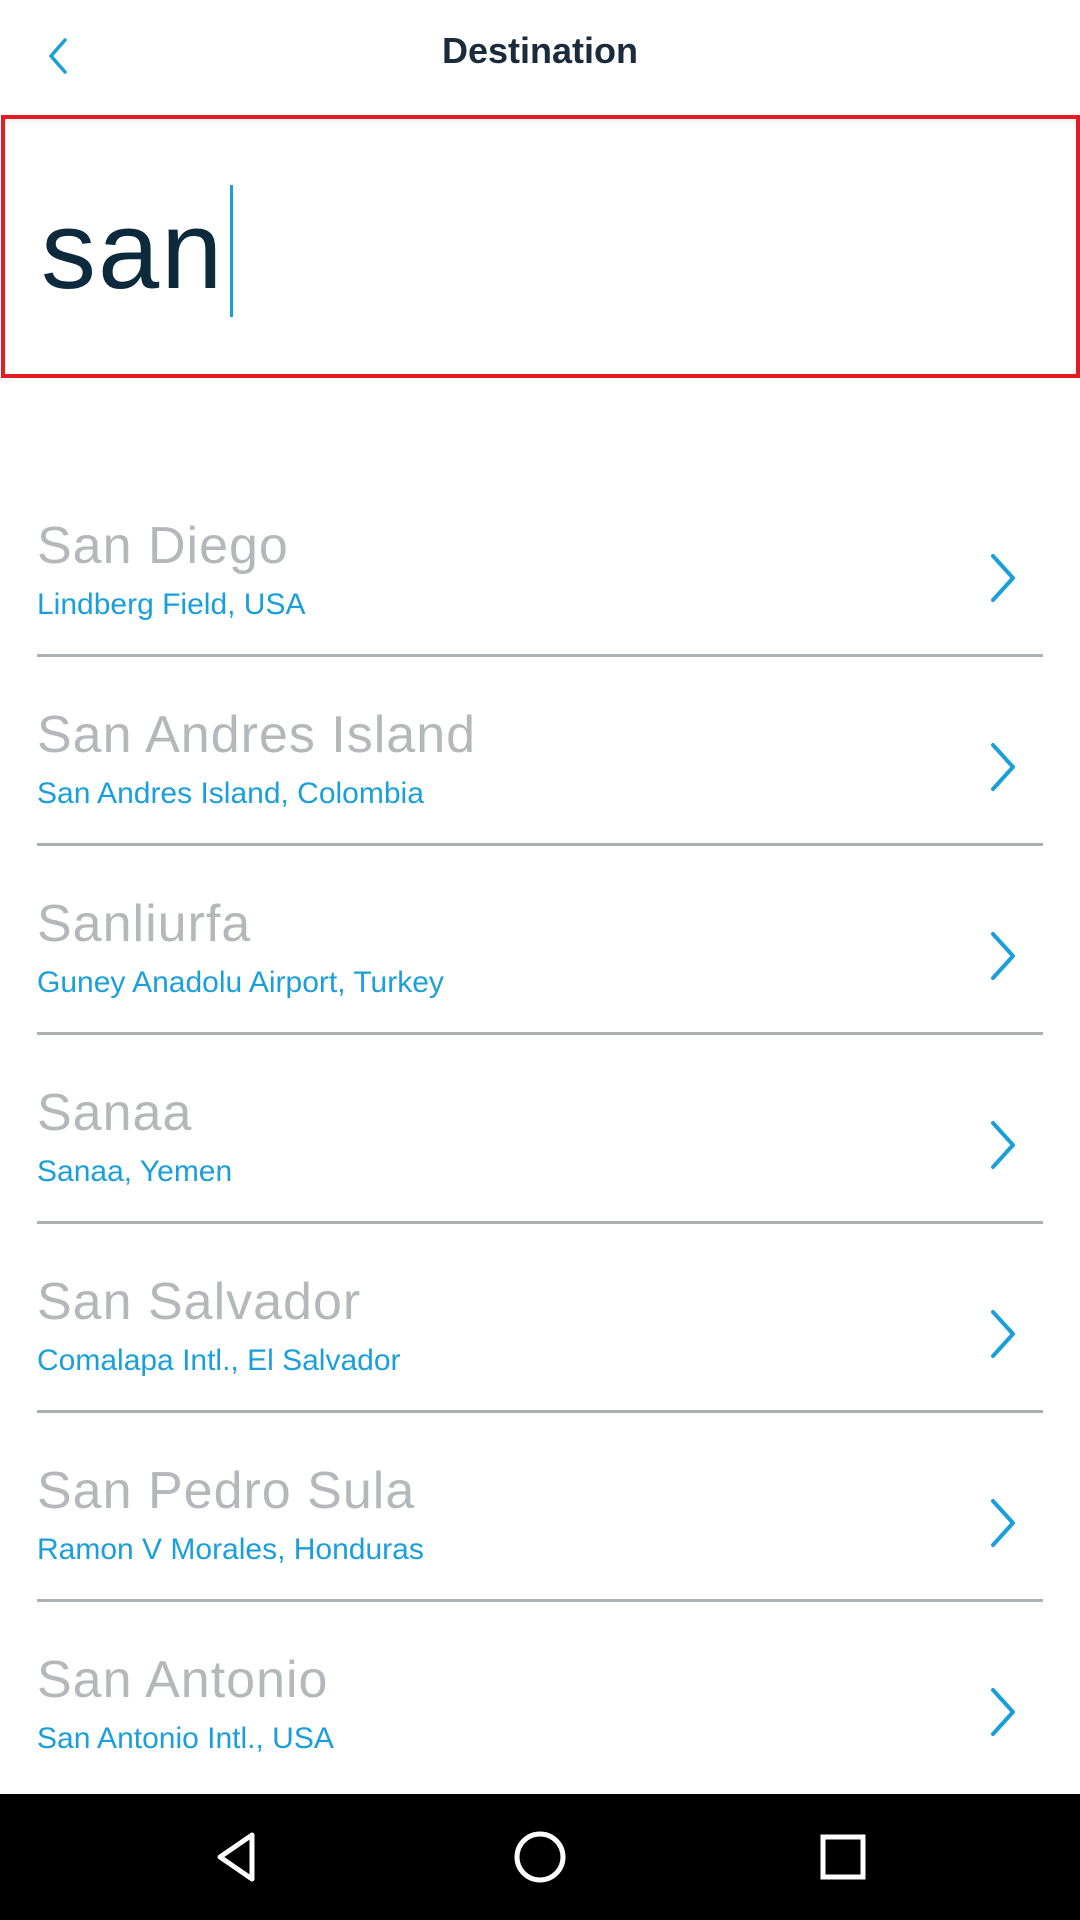  What do you see at coordinates (115, 1113) in the screenshot?
I see `result-city: Sanaa` at bounding box center [115, 1113].